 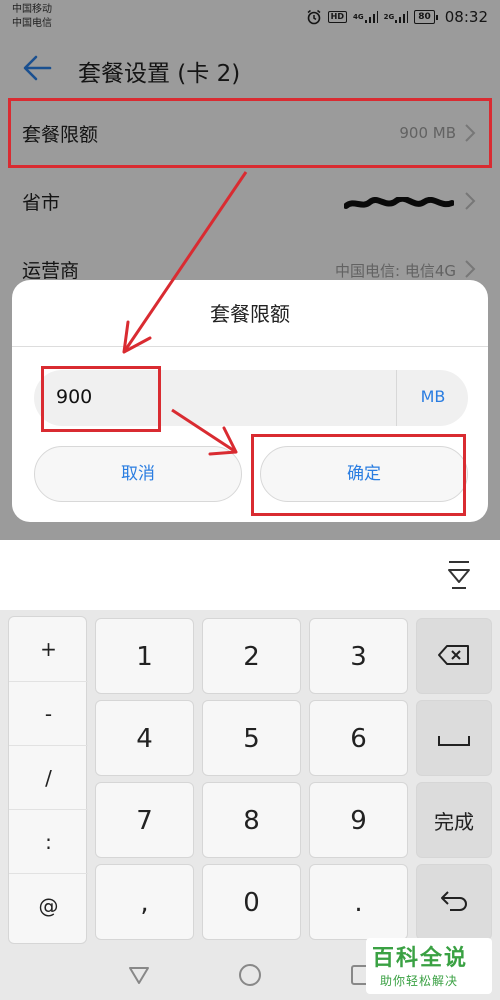 I want to click on back-triangle-icon, so click(x=139, y=975).